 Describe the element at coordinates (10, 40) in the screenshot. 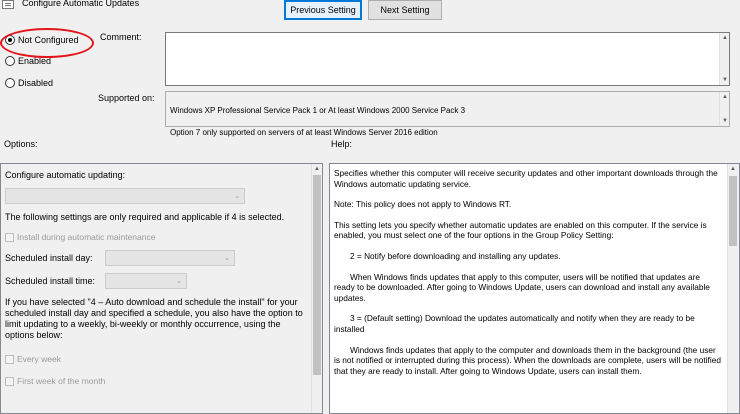

I see `radio-button-selected` at that location.